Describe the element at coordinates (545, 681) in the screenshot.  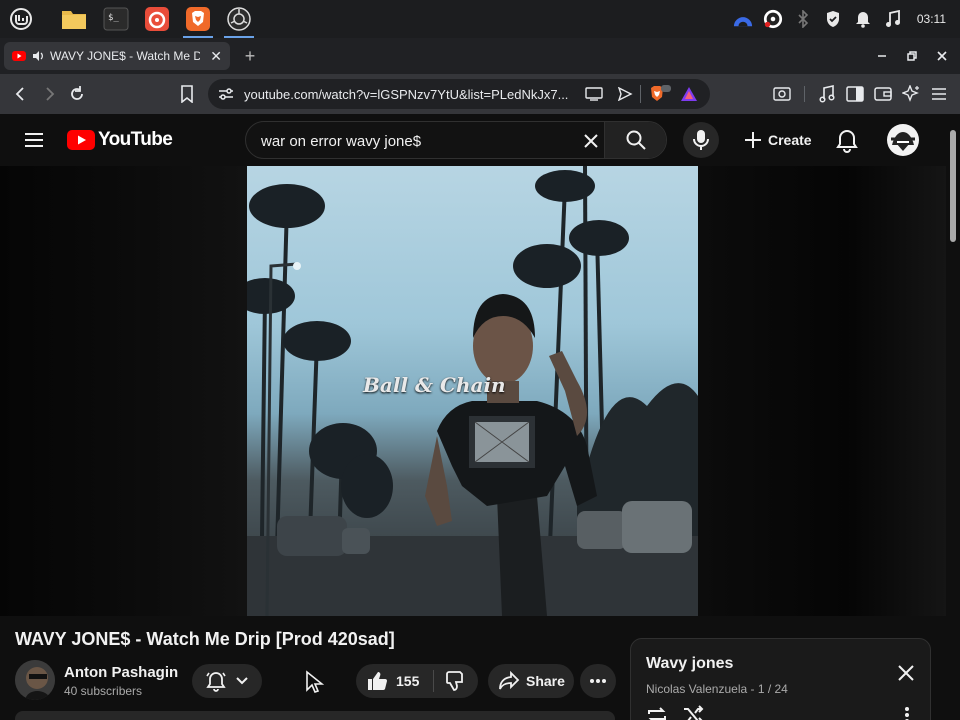
I see `share-label: Share` at that location.